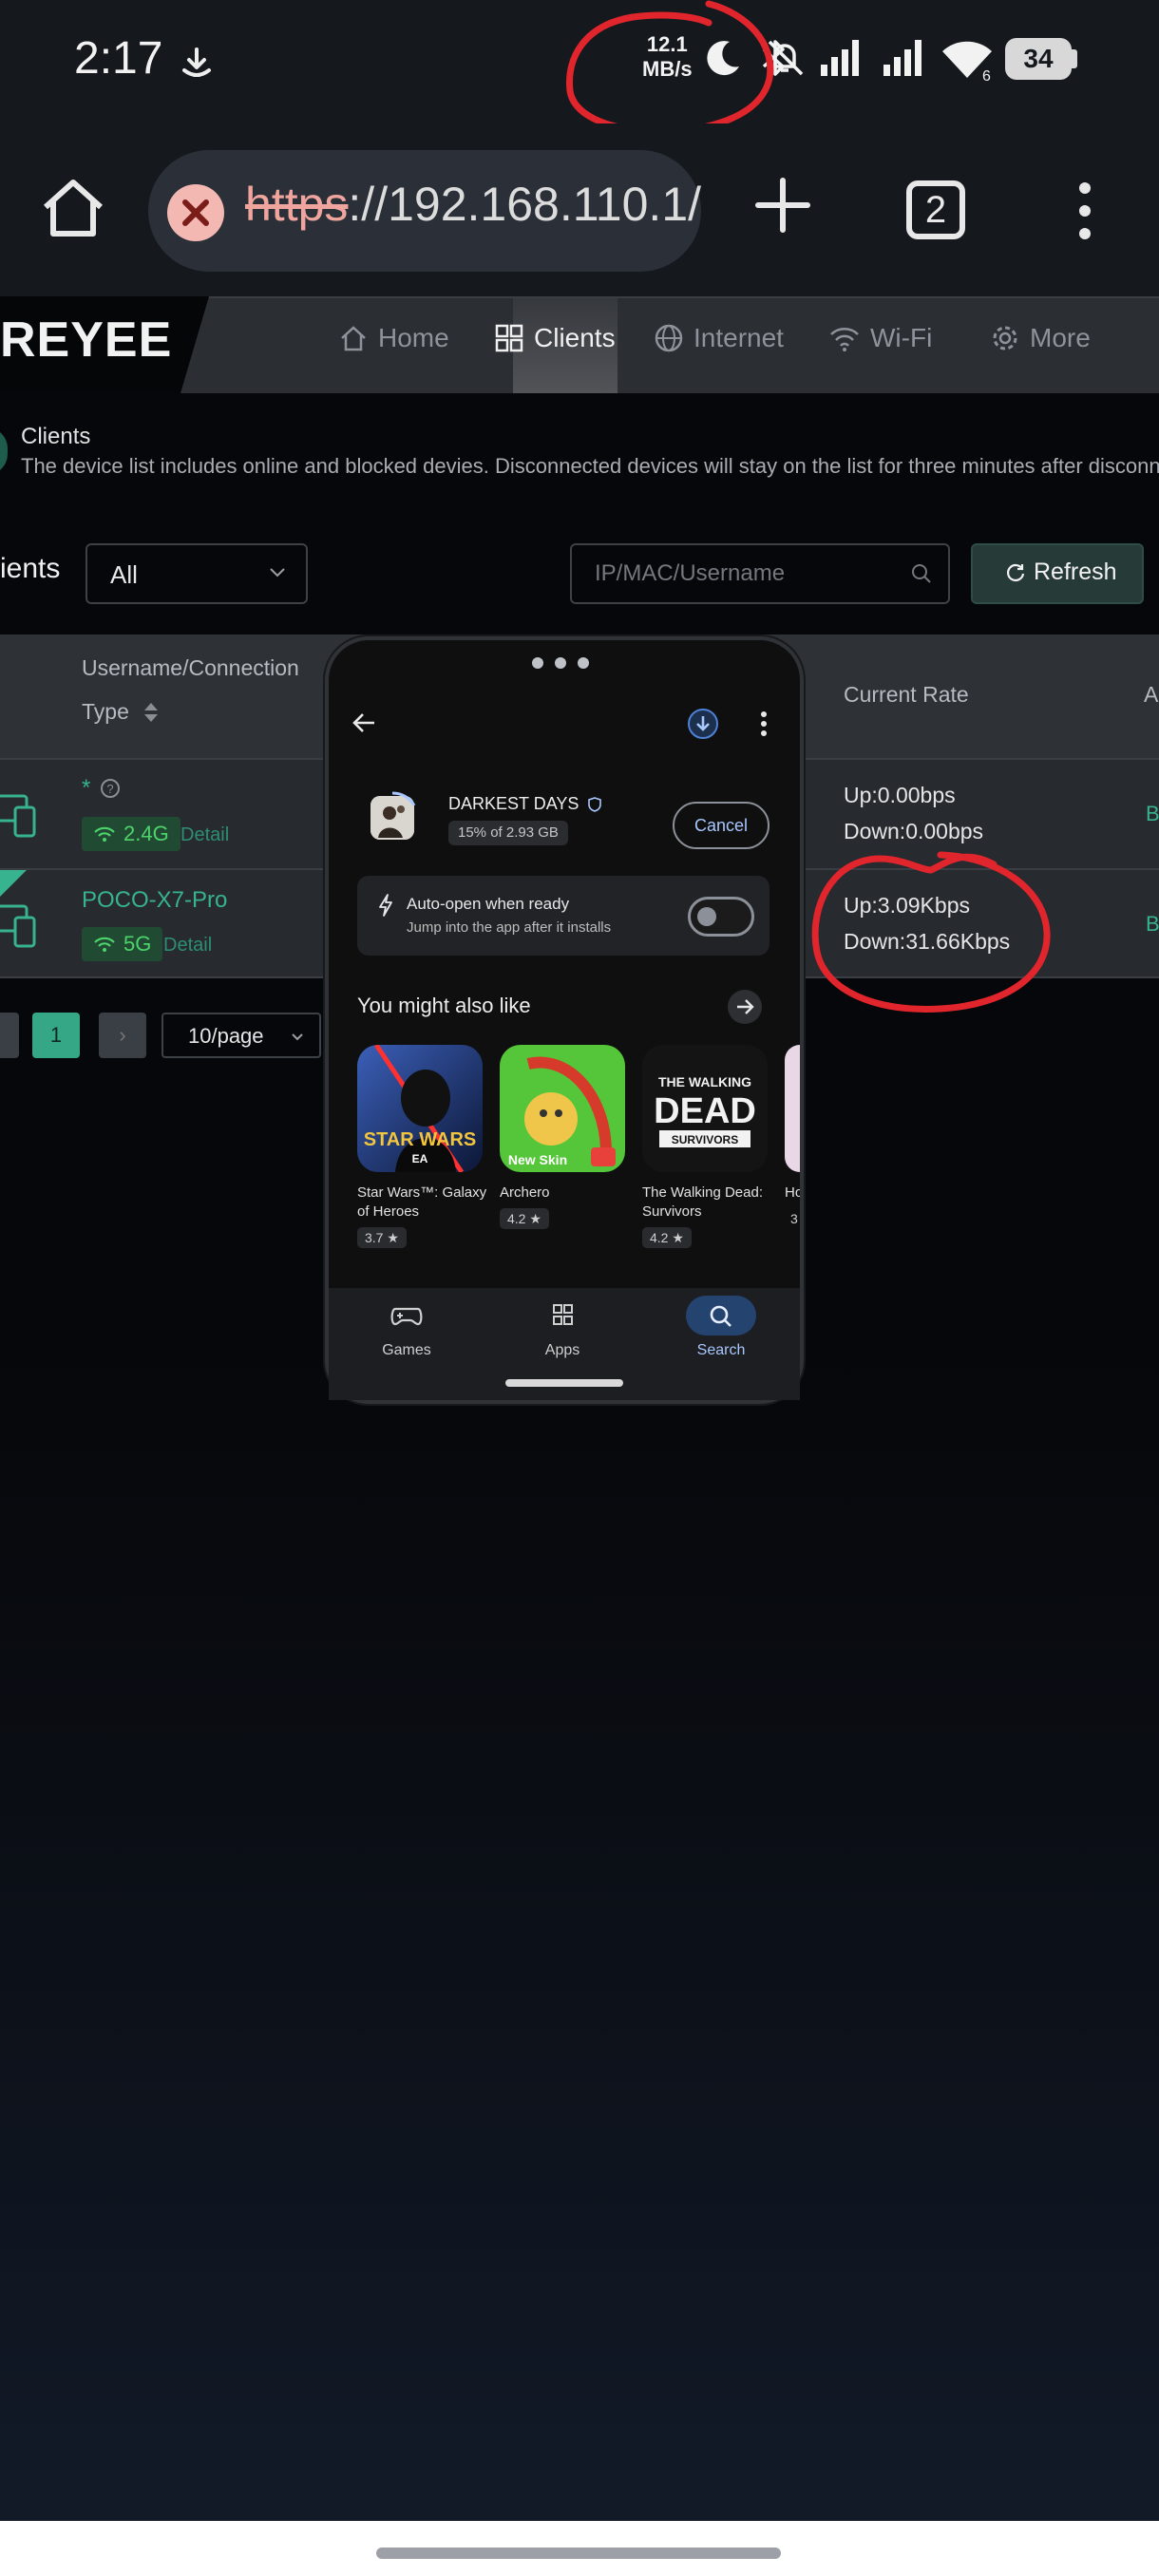 Image resolution: width=1159 pixels, height=2576 pixels. Describe the element at coordinates (794, 1218) in the screenshot. I see `game-rating: 3` at that location.